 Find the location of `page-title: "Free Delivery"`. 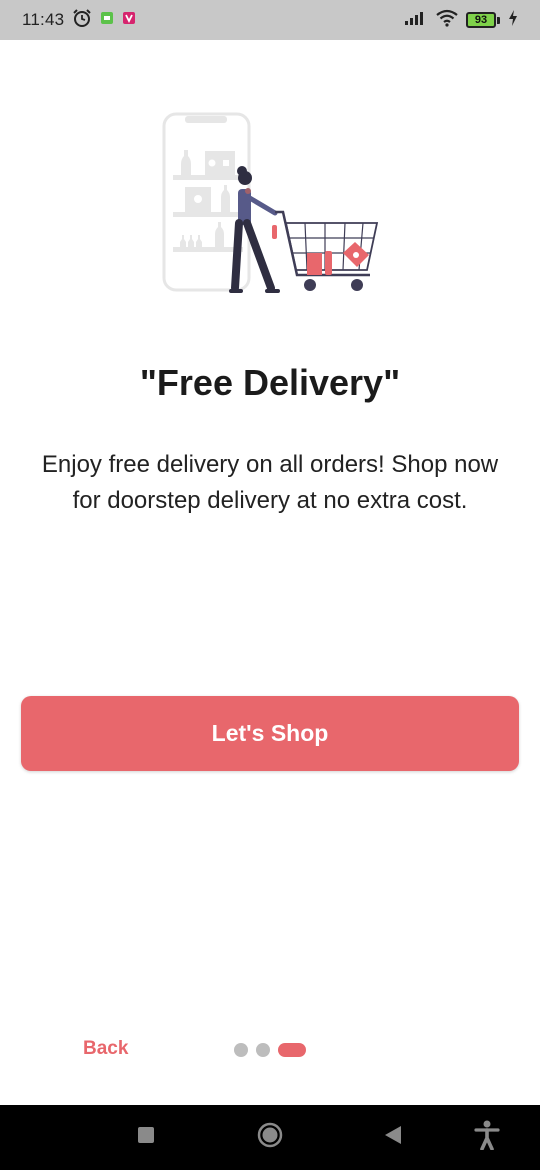

page-title: "Free Delivery" is located at coordinates (270, 382).